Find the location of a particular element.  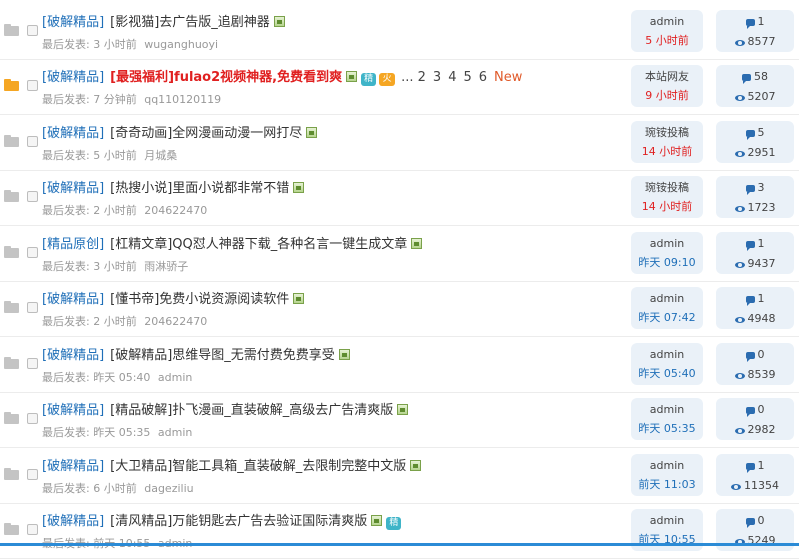

page-link: 3 is located at coordinates (437, 77).